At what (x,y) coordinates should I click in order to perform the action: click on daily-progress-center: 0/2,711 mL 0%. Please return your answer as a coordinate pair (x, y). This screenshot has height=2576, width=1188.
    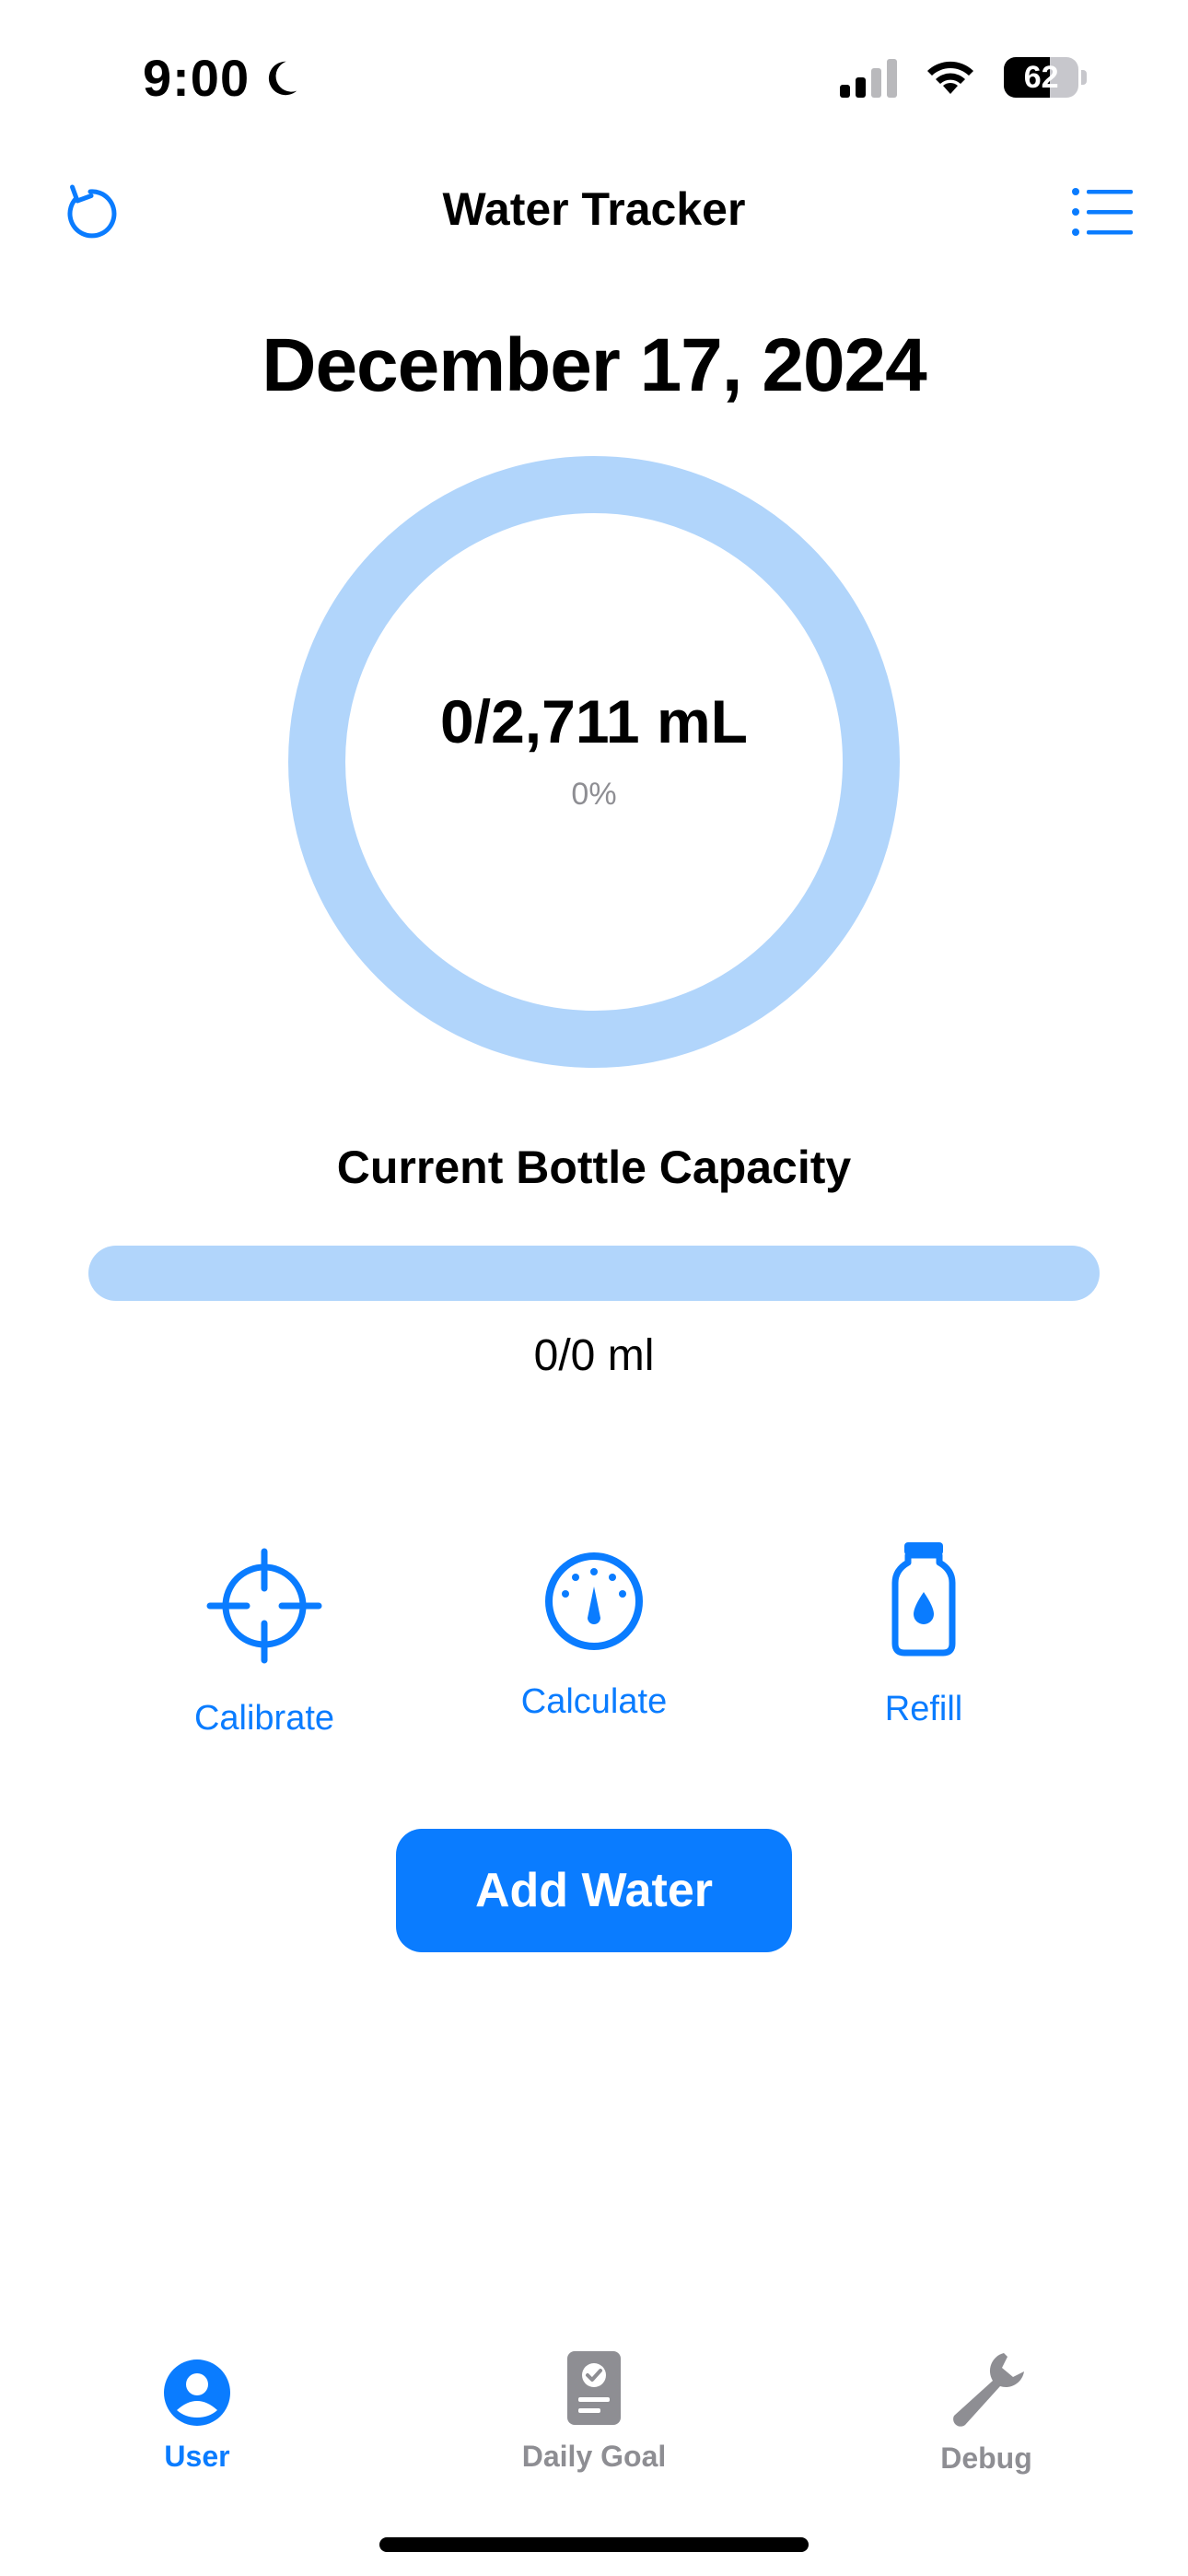
    Looking at the image, I should click on (594, 762).